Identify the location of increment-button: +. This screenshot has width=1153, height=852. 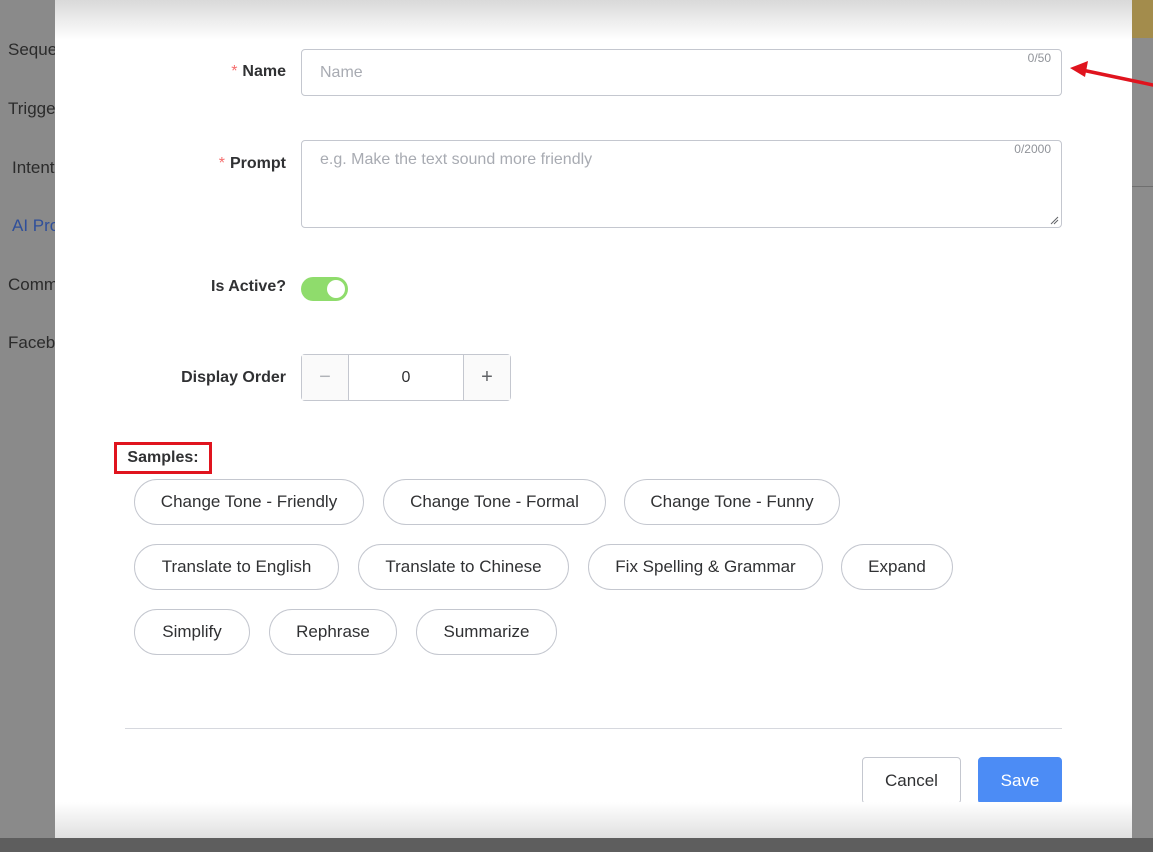
(486, 377).